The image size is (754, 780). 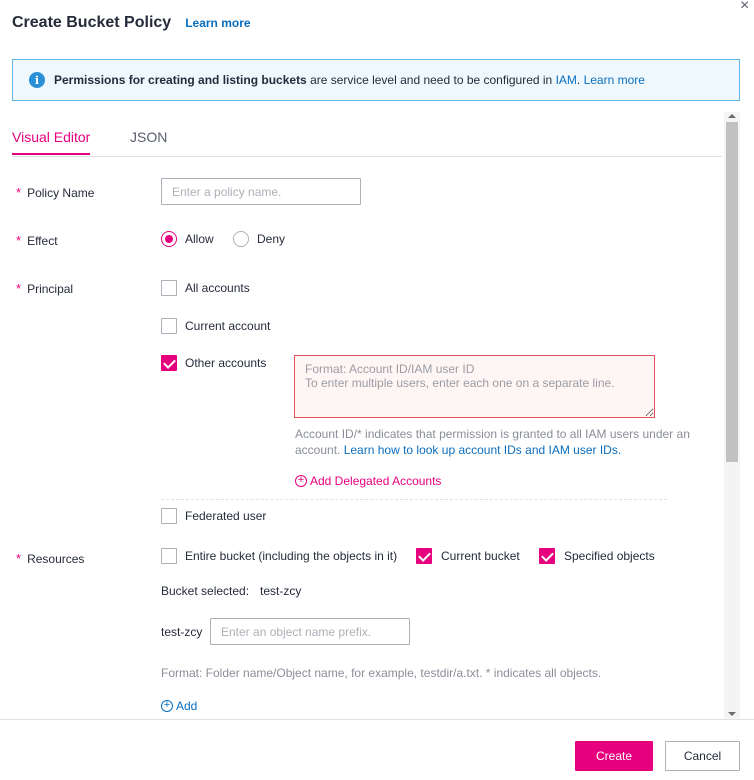 I want to click on current-account-label: Current account, so click(x=227, y=326).